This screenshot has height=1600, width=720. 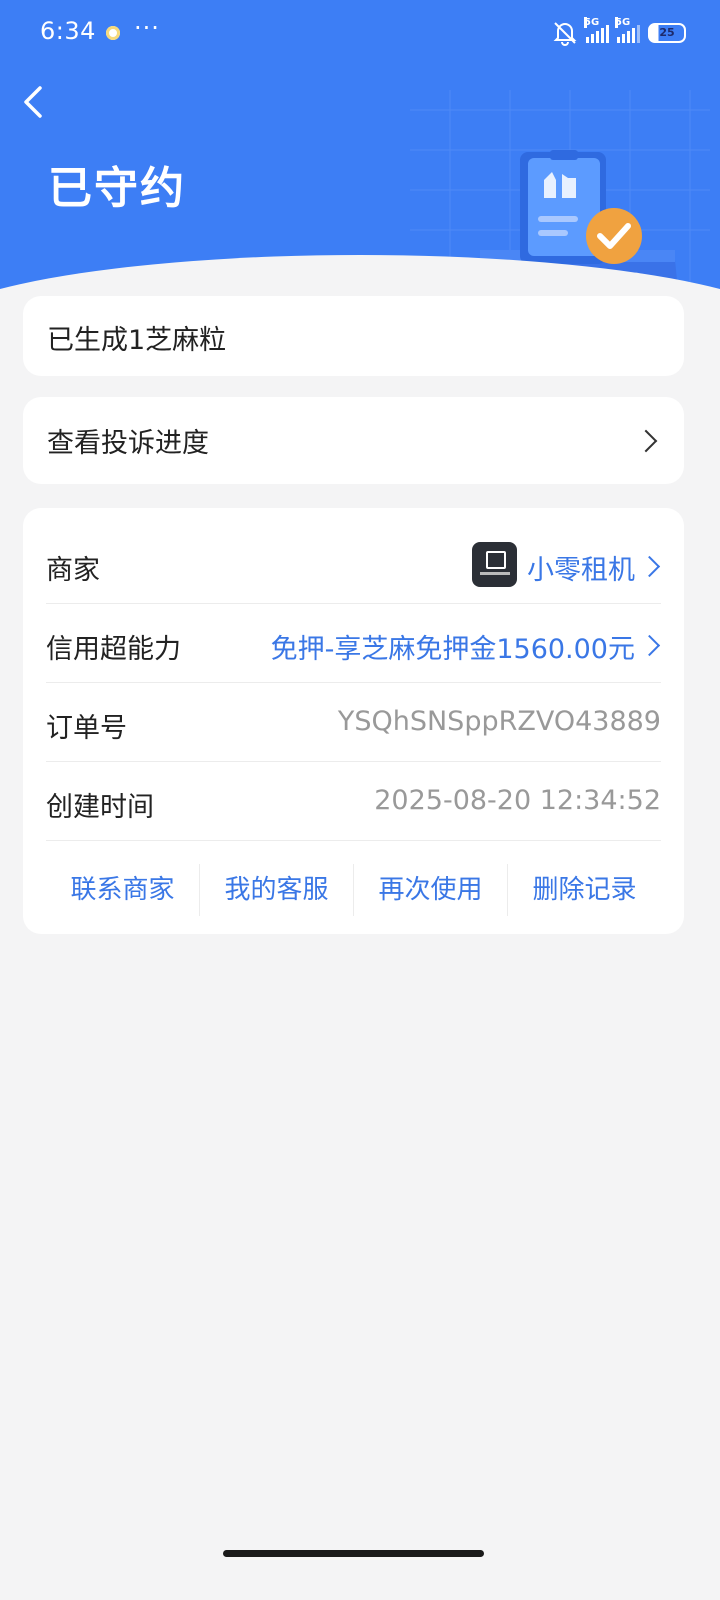 What do you see at coordinates (627, 30) in the screenshot?
I see `signal-icon-2: 5G` at bounding box center [627, 30].